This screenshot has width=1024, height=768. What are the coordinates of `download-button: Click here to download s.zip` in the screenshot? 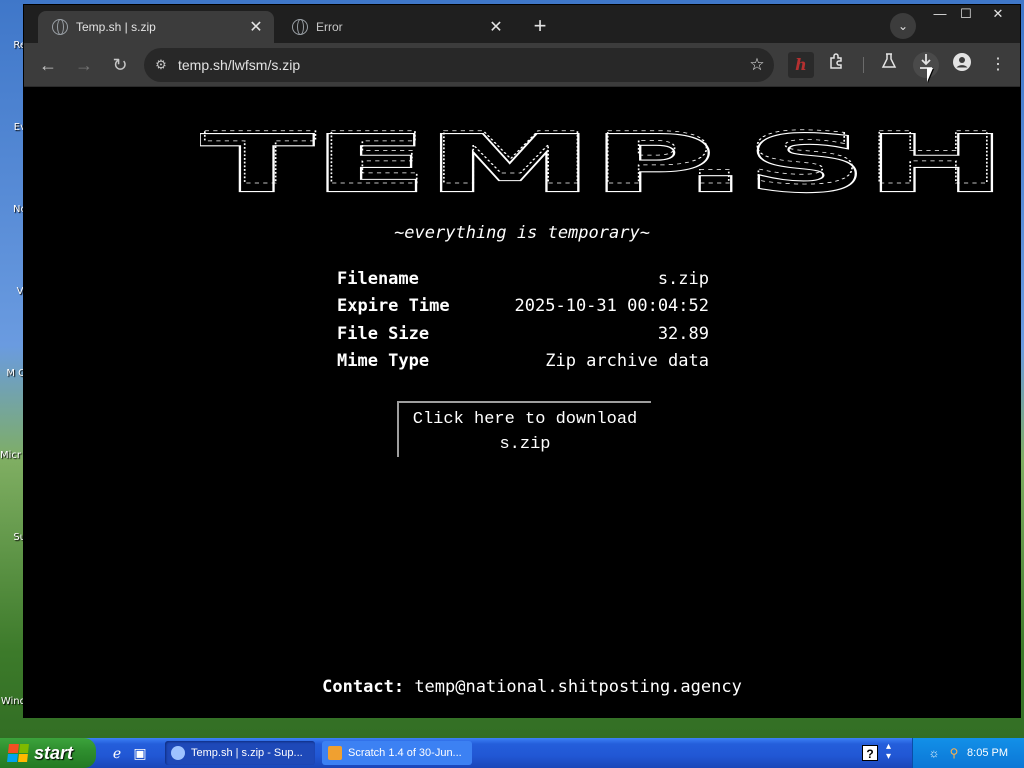 It's located at (524, 429).